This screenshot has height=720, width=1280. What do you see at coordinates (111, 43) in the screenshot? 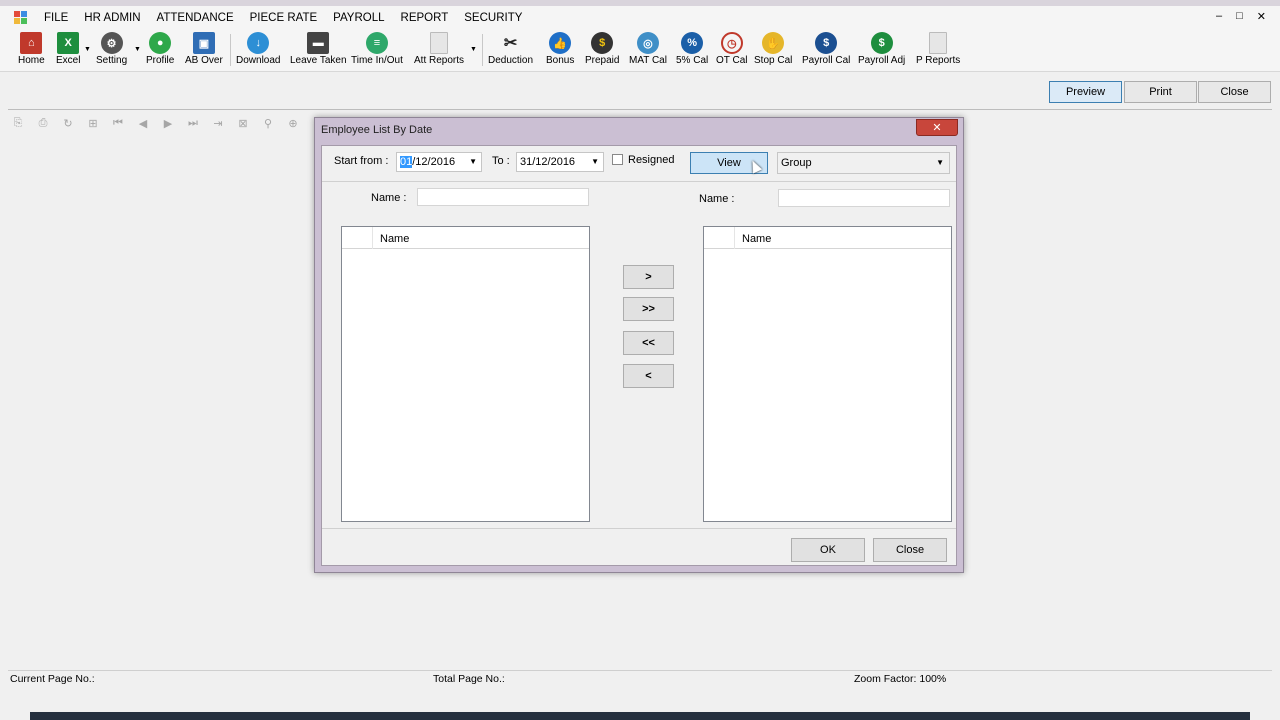
I see `gear-icon: ⚙` at bounding box center [111, 43].